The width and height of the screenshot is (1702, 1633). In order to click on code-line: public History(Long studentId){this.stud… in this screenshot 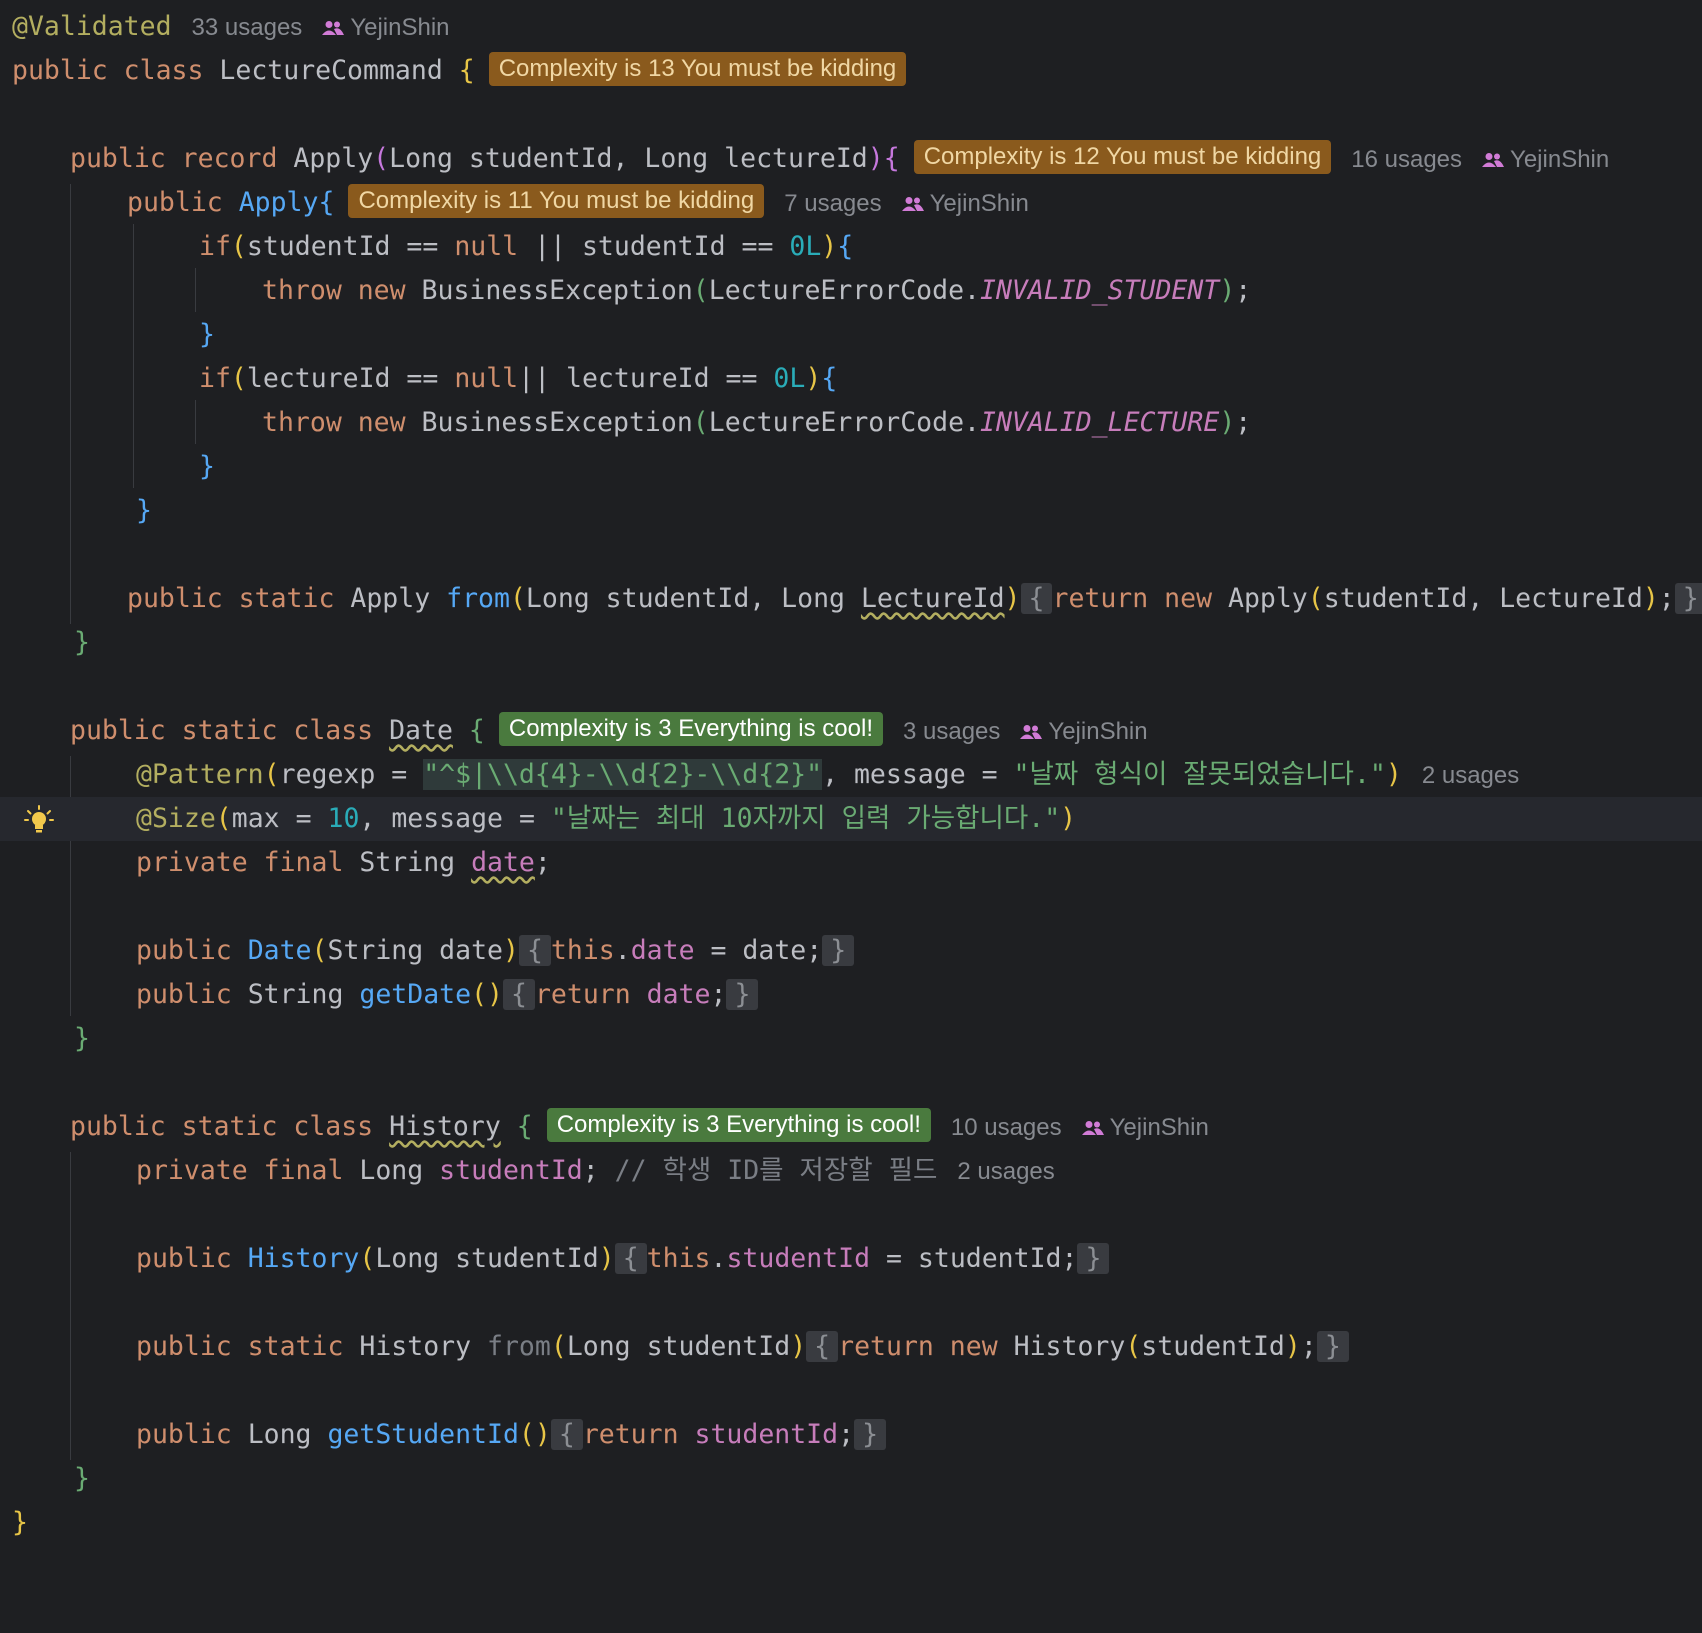, I will do `click(851, 1259)`.